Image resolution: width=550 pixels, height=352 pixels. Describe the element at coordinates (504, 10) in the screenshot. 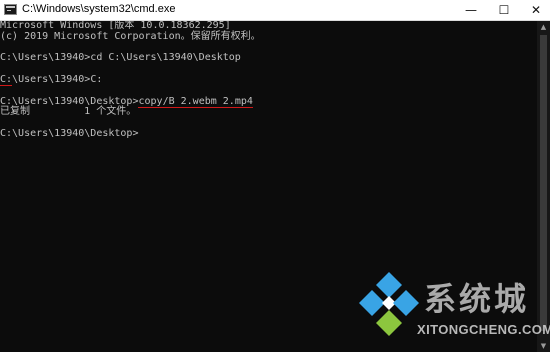

I see `maximize-button: ☐` at that location.